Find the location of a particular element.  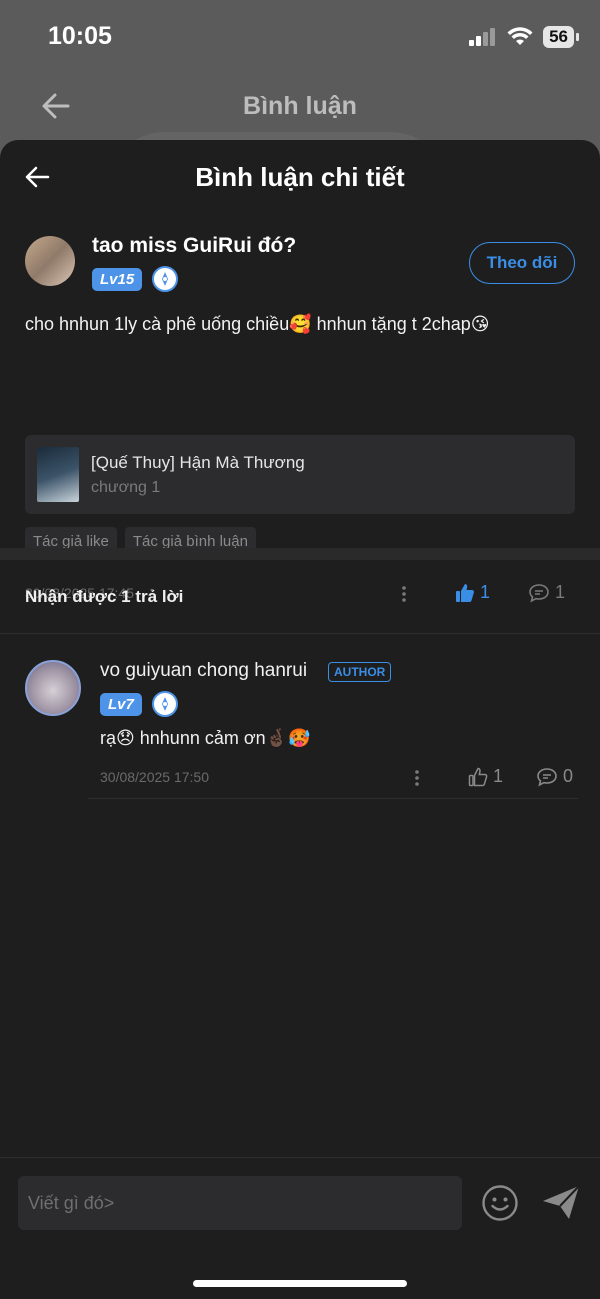

signal-icon is located at coordinates (482, 37).